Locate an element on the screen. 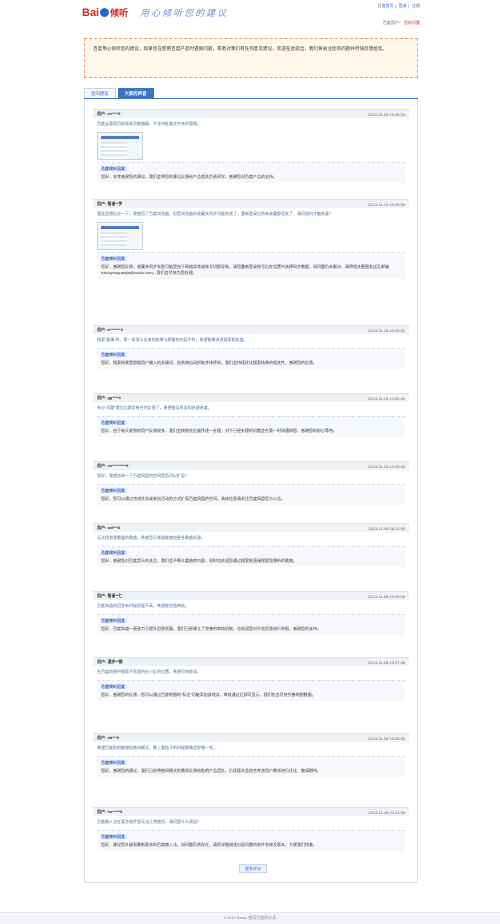  question-text: 无法找到我需要的歌曲，希望音乐频道能增加更多歌曲资源。 is located at coordinates (151, 537).